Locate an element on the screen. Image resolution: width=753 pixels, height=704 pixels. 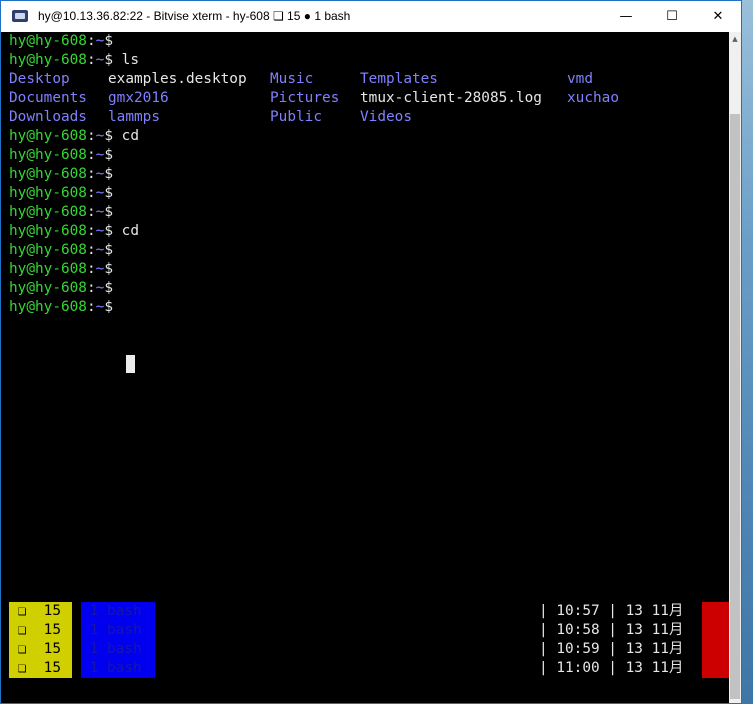
ls-entry: Pictures is located at coordinates (305, 98).